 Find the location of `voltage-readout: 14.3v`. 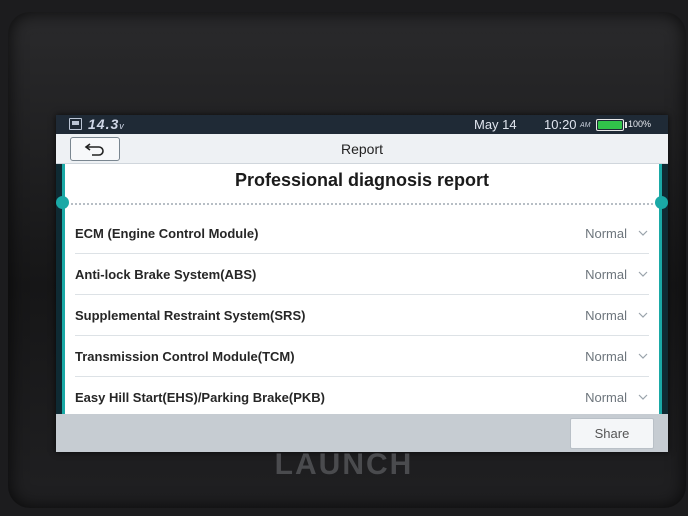

voltage-readout: 14.3v is located at coordinates (106, 124).